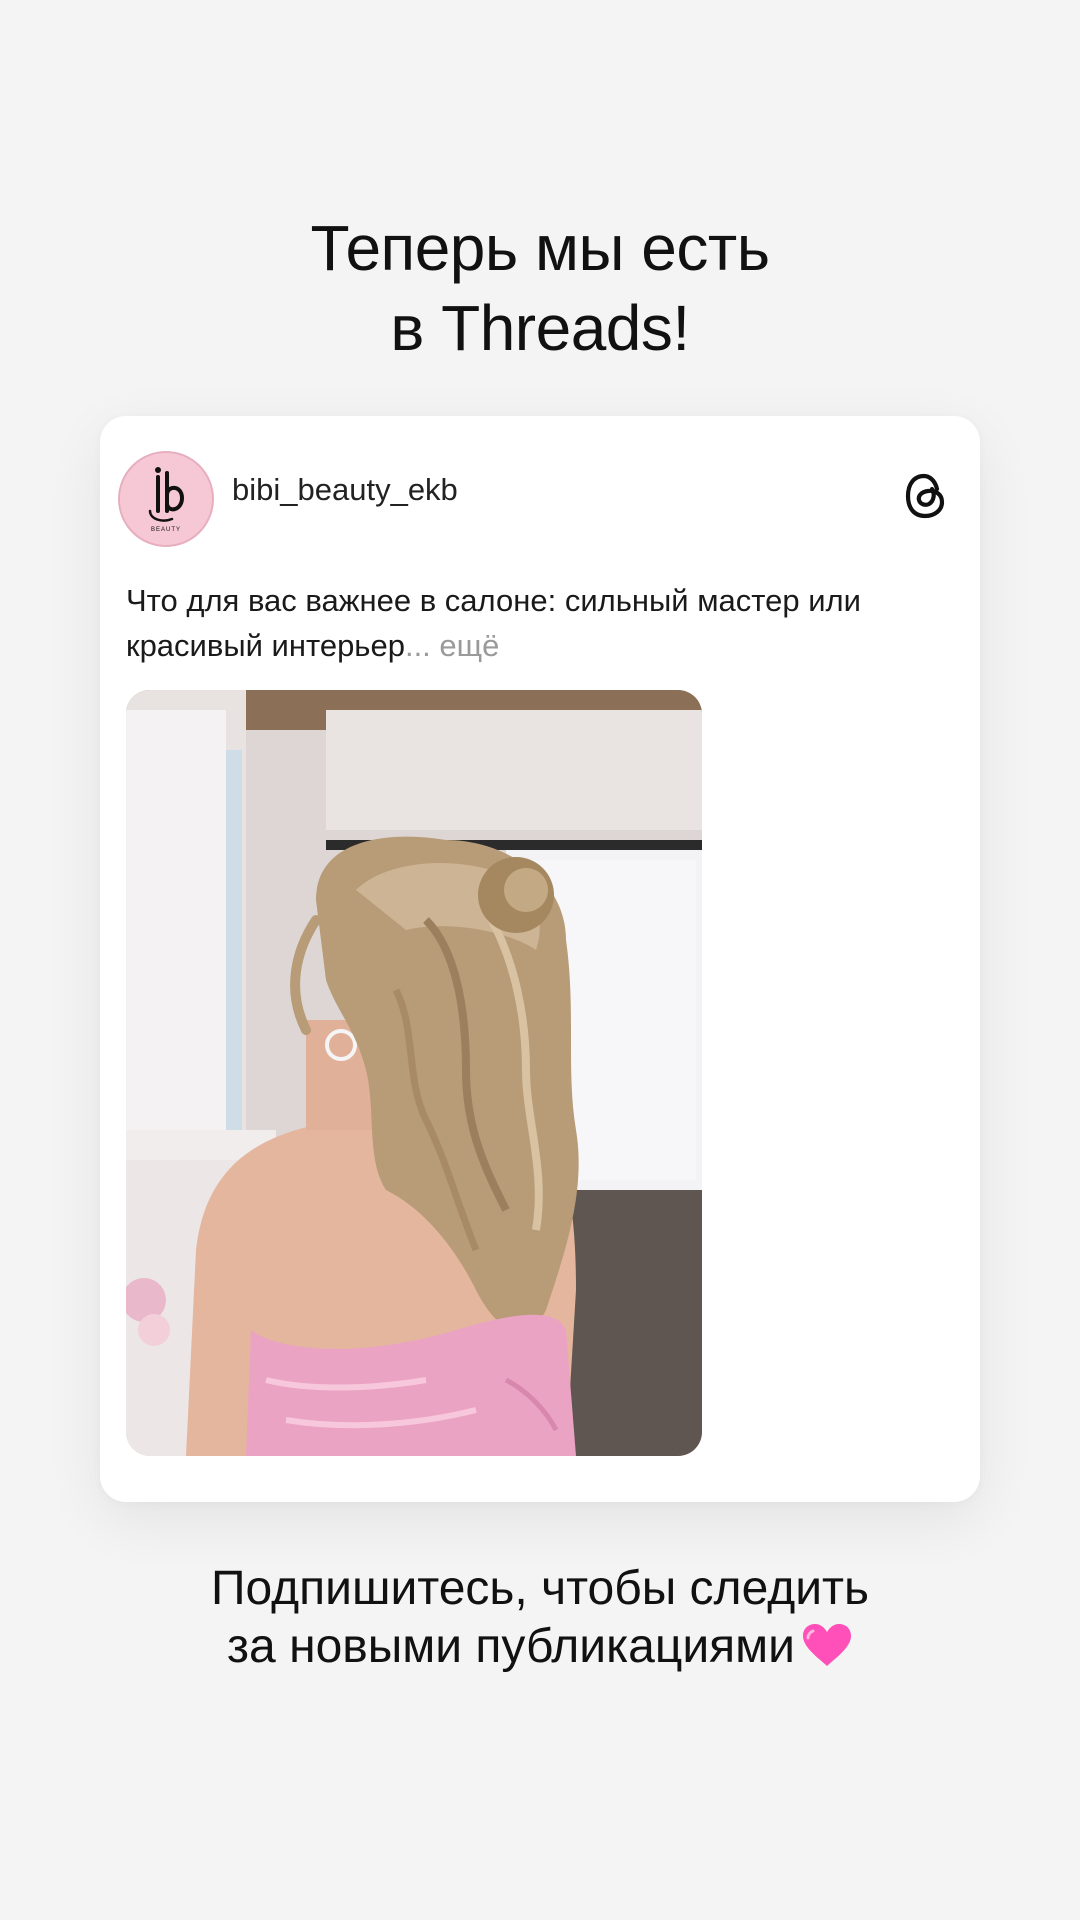 The image size is (1080, 1920). I want to click on brand-logo-icon: BEAUTY, so click(166, 499).